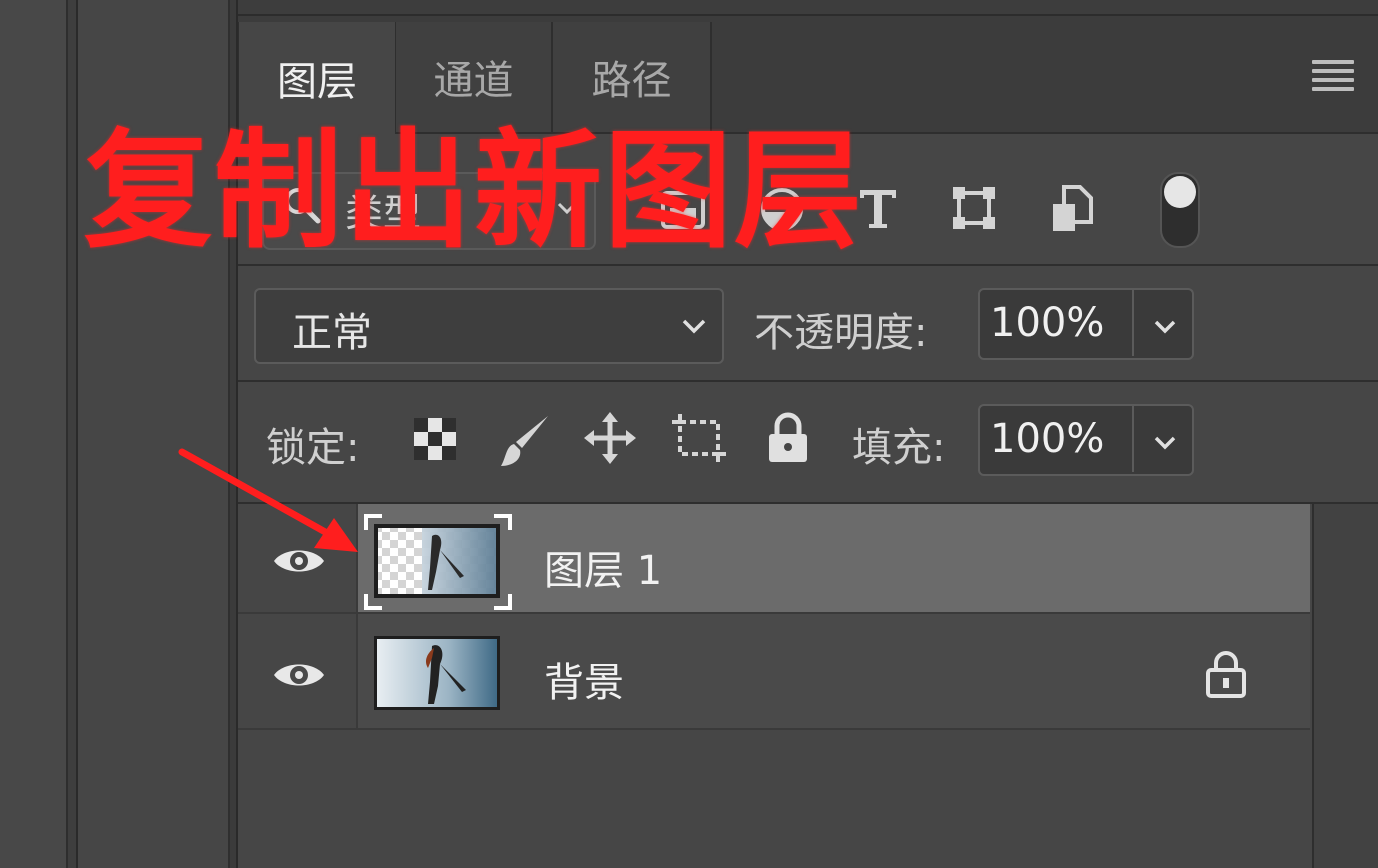  I want to click on tab-paths: 路径, so click(632, 77).